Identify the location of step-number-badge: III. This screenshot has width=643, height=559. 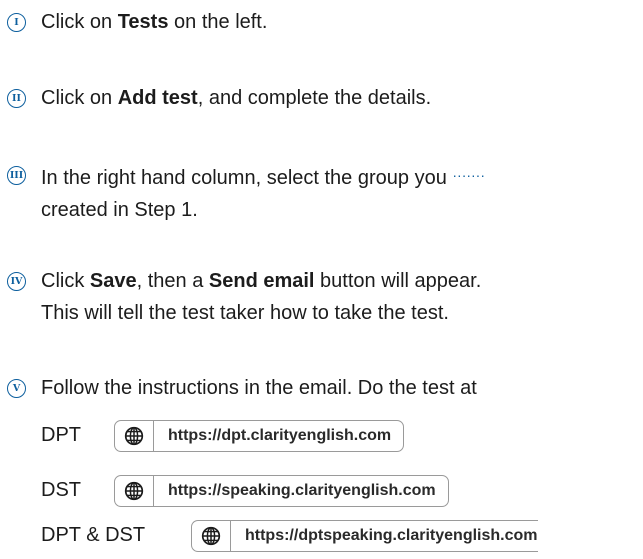
(16, 175).